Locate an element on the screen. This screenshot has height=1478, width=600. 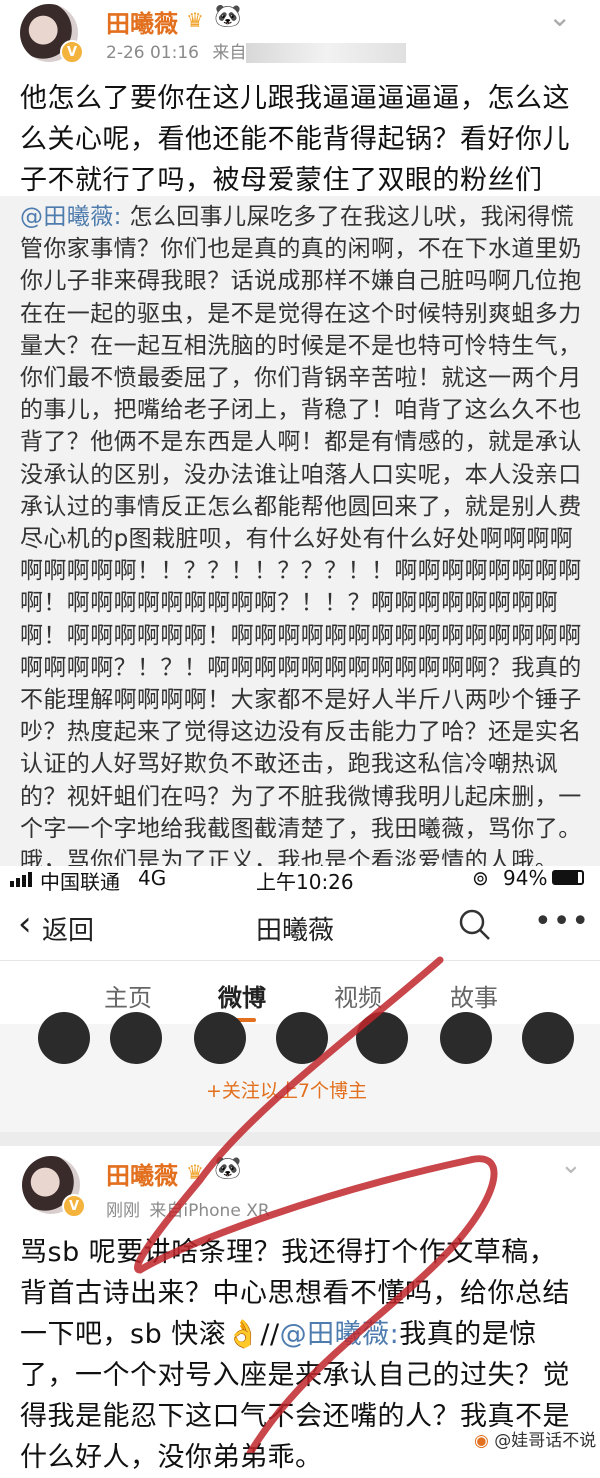
tab-weibo: 微博 is located at coordinates (242, 995).